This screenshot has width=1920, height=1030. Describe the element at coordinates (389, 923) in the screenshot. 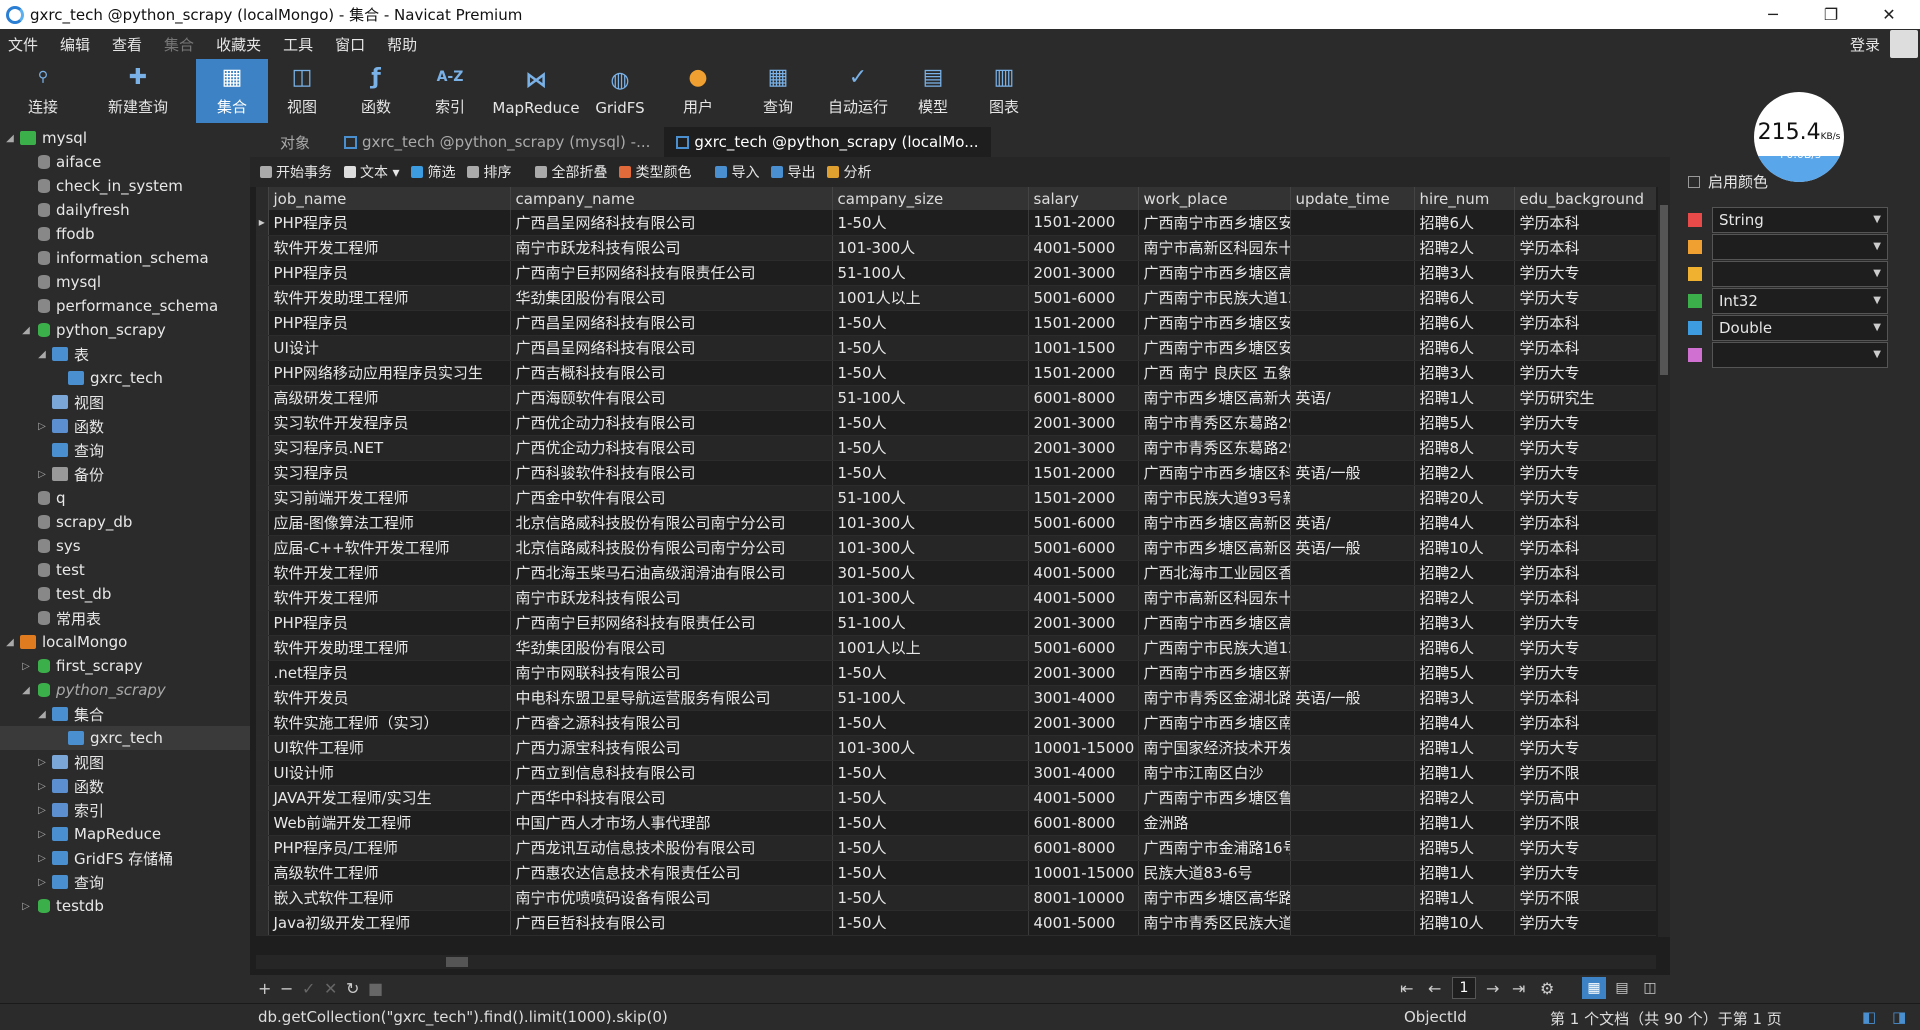

I see `table-cell: Java初级开发工程师` at that location.